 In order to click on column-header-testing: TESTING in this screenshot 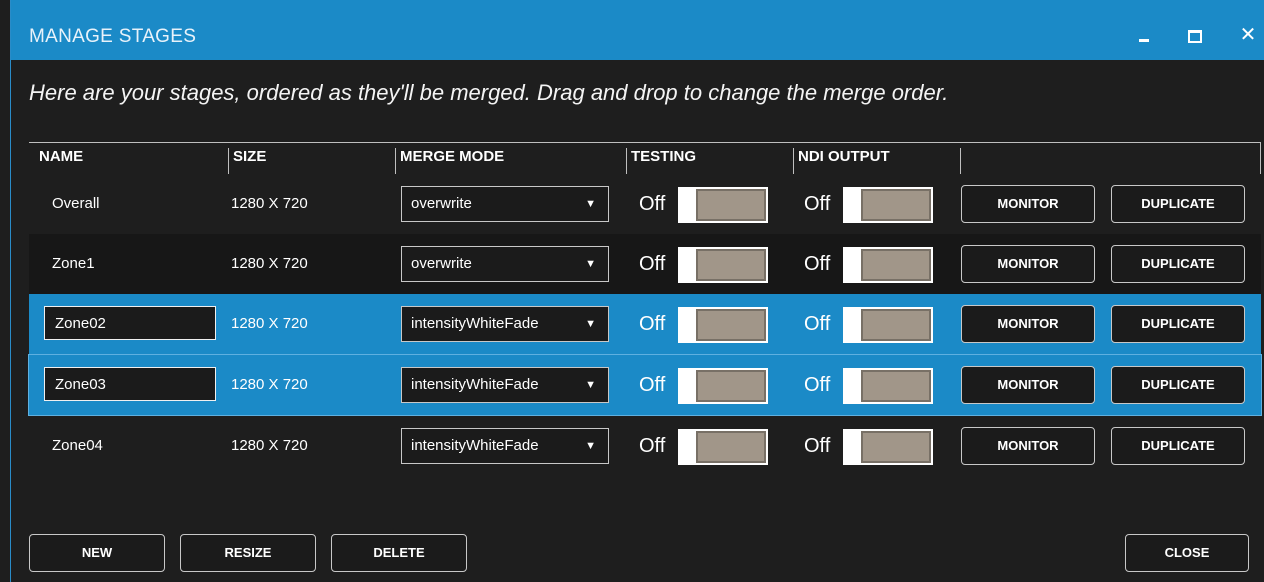, I will do `click(710, 161)`.